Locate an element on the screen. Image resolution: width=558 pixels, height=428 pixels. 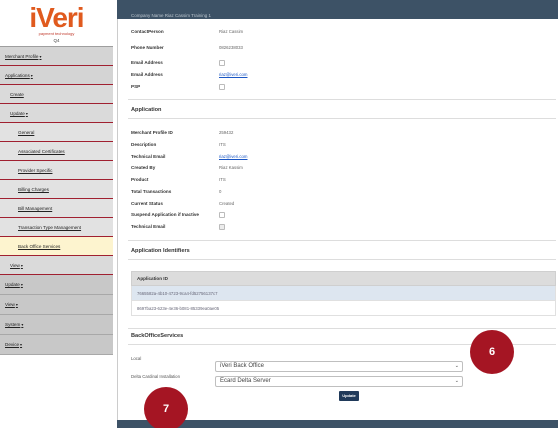
merchant-profile-id-label: Merchant Profile ID is located at coordinates (152, 132).